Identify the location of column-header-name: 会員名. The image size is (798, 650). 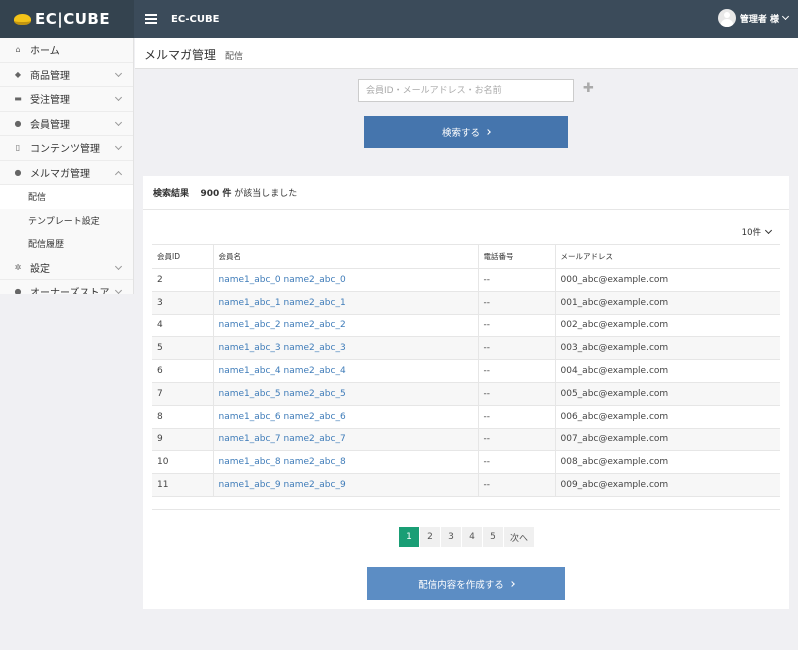
(346, 256).